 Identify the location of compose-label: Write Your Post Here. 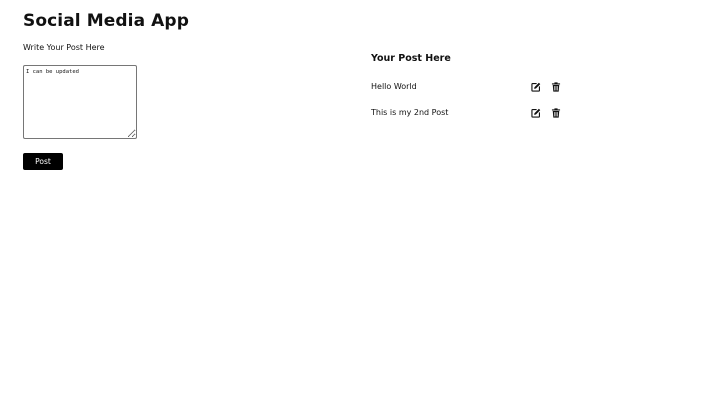
(64, 47).